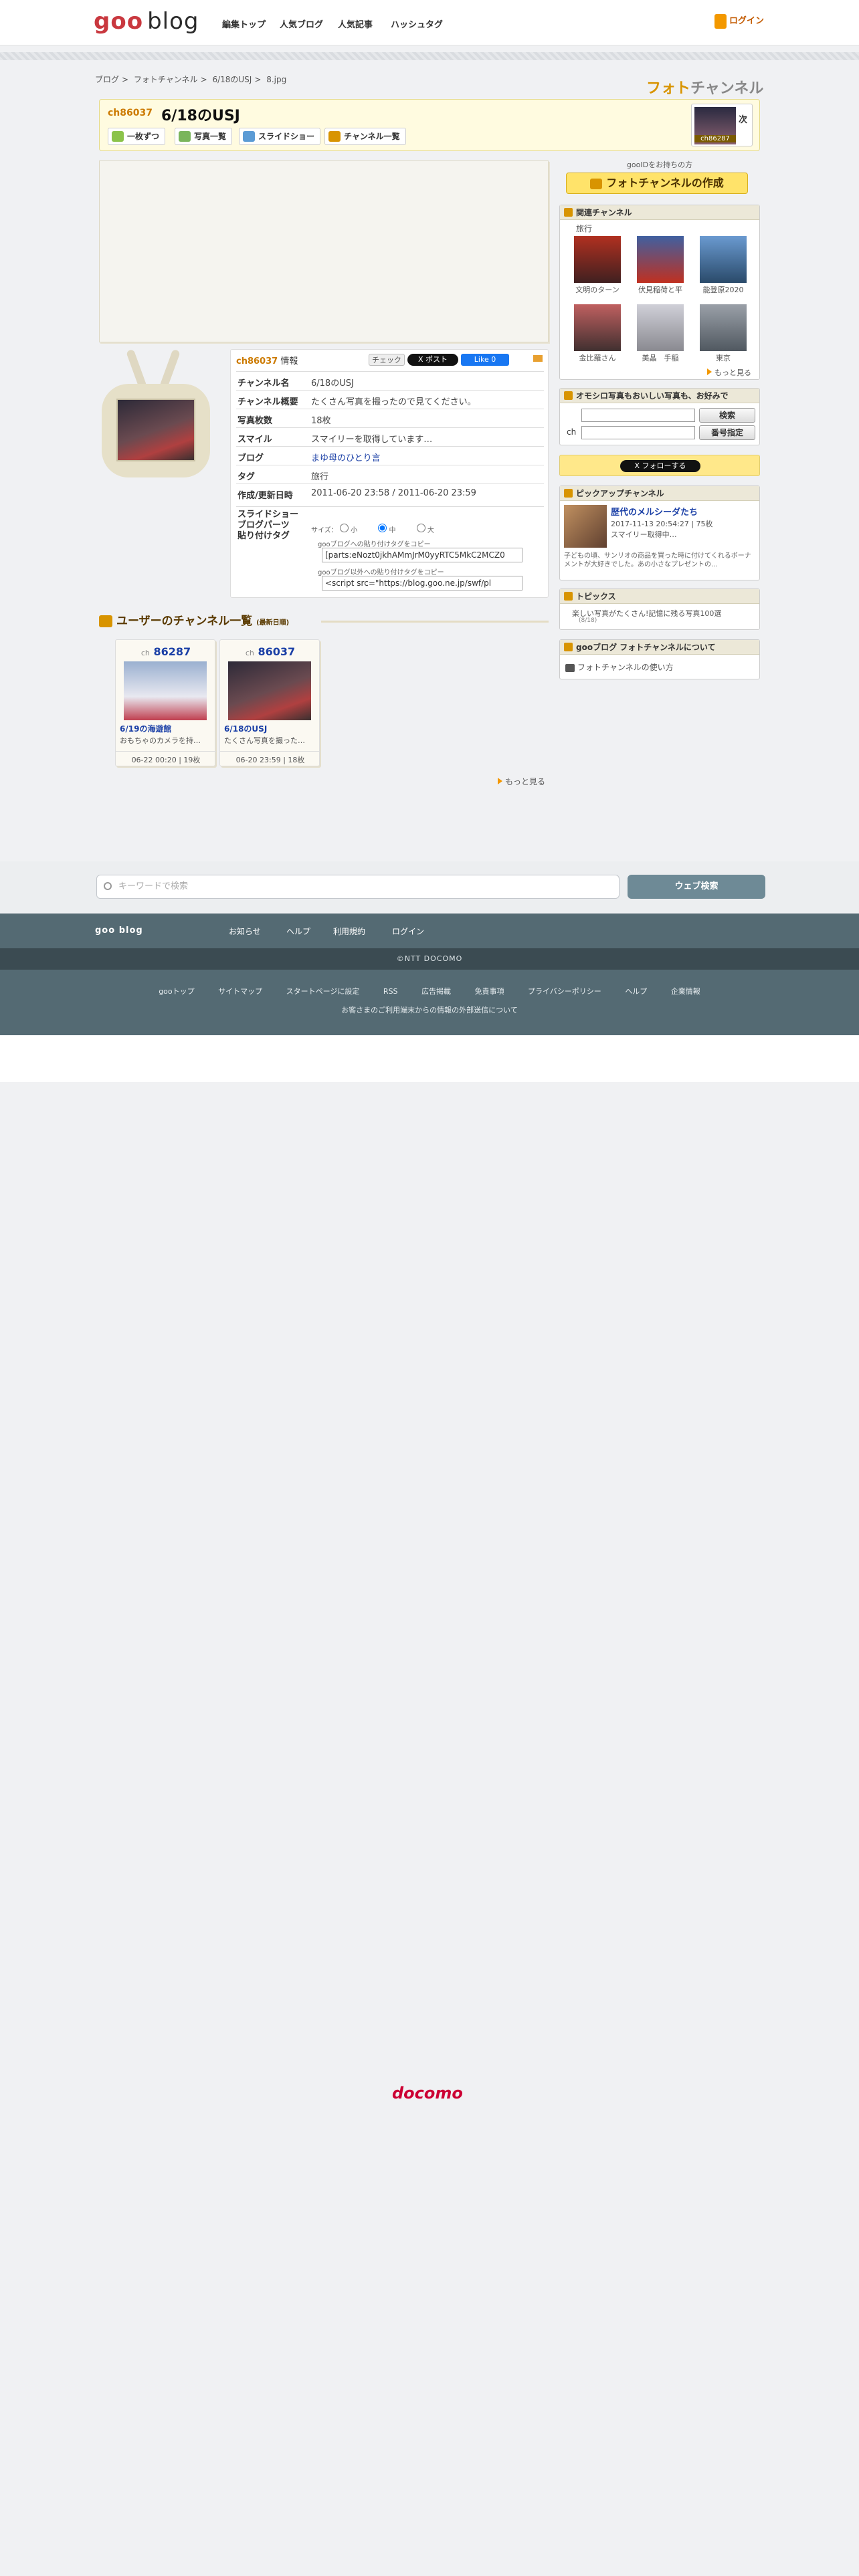  I want to click on related-channel: 伏見稲荷と平, so click(660, 265).